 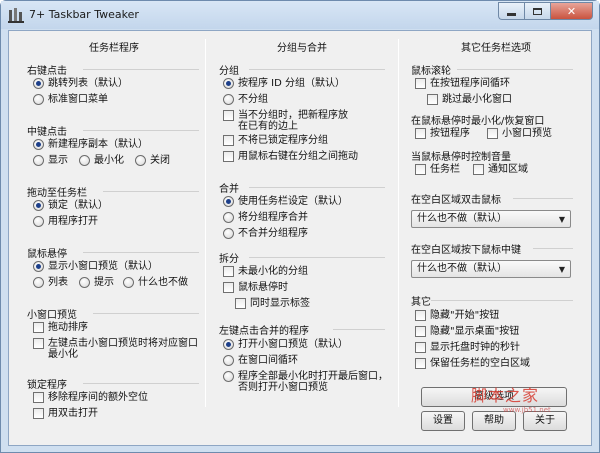 I want to click on double-click-dropdown: 什么也不做（默认） ▼, so click(x=491, y=219).